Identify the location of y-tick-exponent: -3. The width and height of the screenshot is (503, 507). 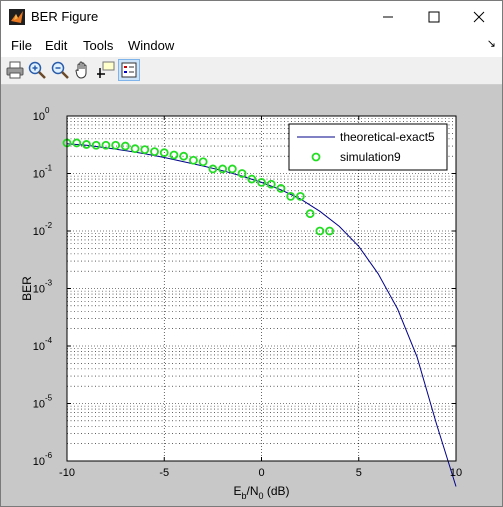
(49, 283).